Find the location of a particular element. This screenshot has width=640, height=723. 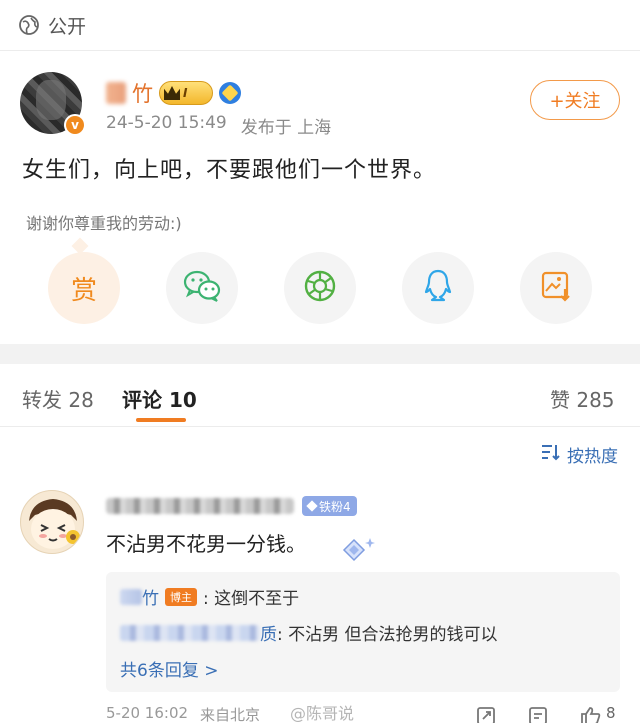

reward-icon: 赏 is located at coordinates (83, 290).